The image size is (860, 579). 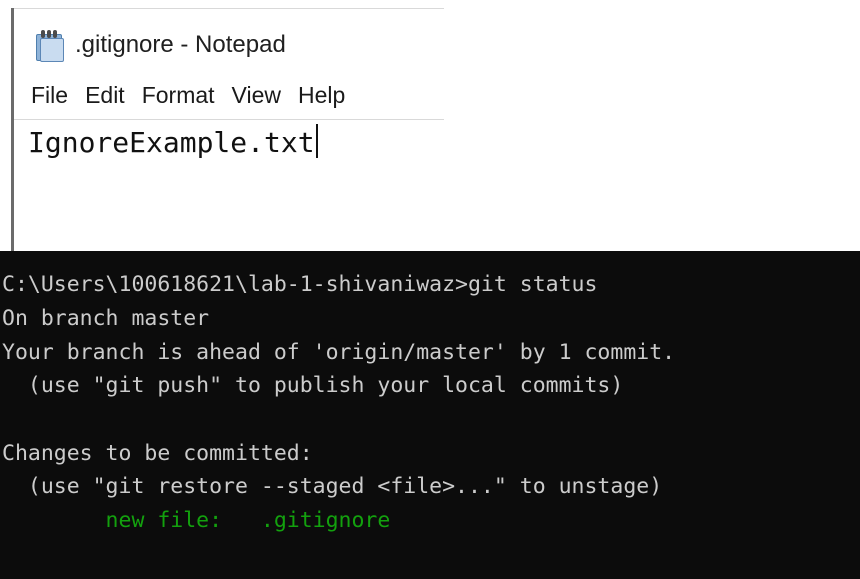 What do you see at coordinates (316, 141) in the screenshot?
I see `text-caret` at bounding box center [316, 141].